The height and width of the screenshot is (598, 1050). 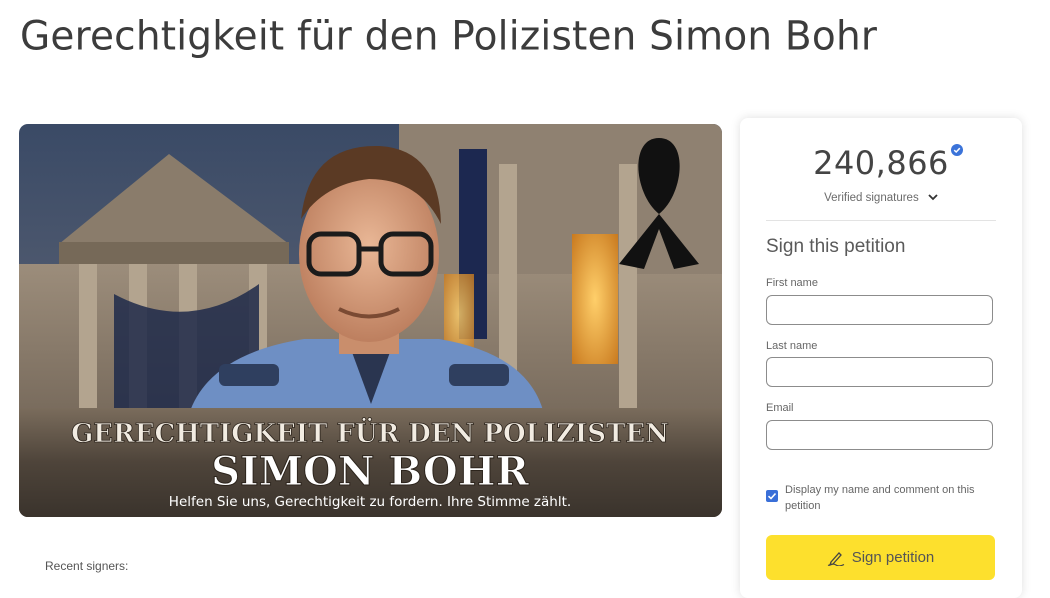 I want to click on recent-signers-label: Recent signers:, so click(x=87, y=566).